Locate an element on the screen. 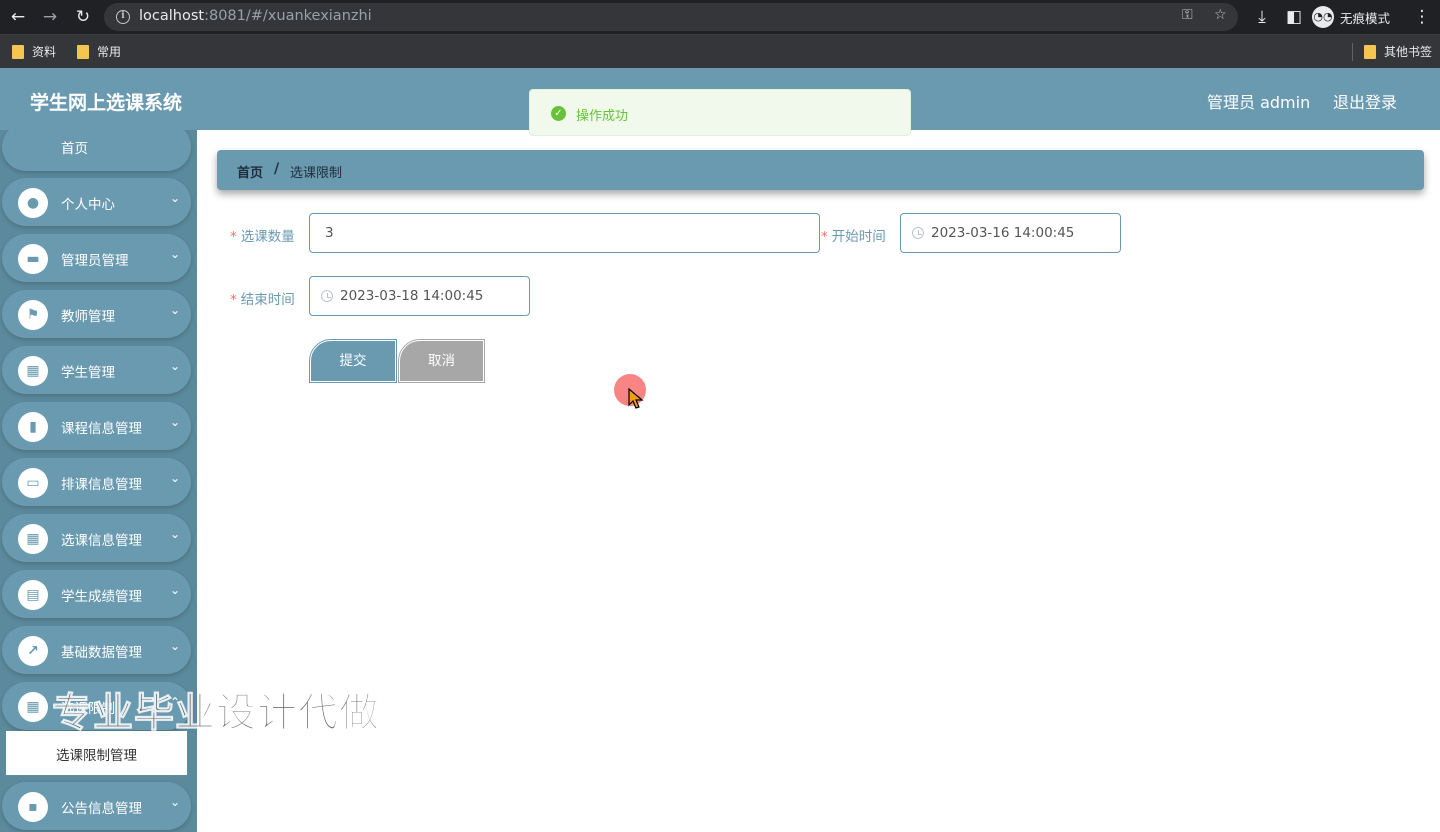 Image resolution: width=1440 pixels, height=832 pixels. sidebar-item-label: 公告信息管理 is located at coordinates (101, 809).